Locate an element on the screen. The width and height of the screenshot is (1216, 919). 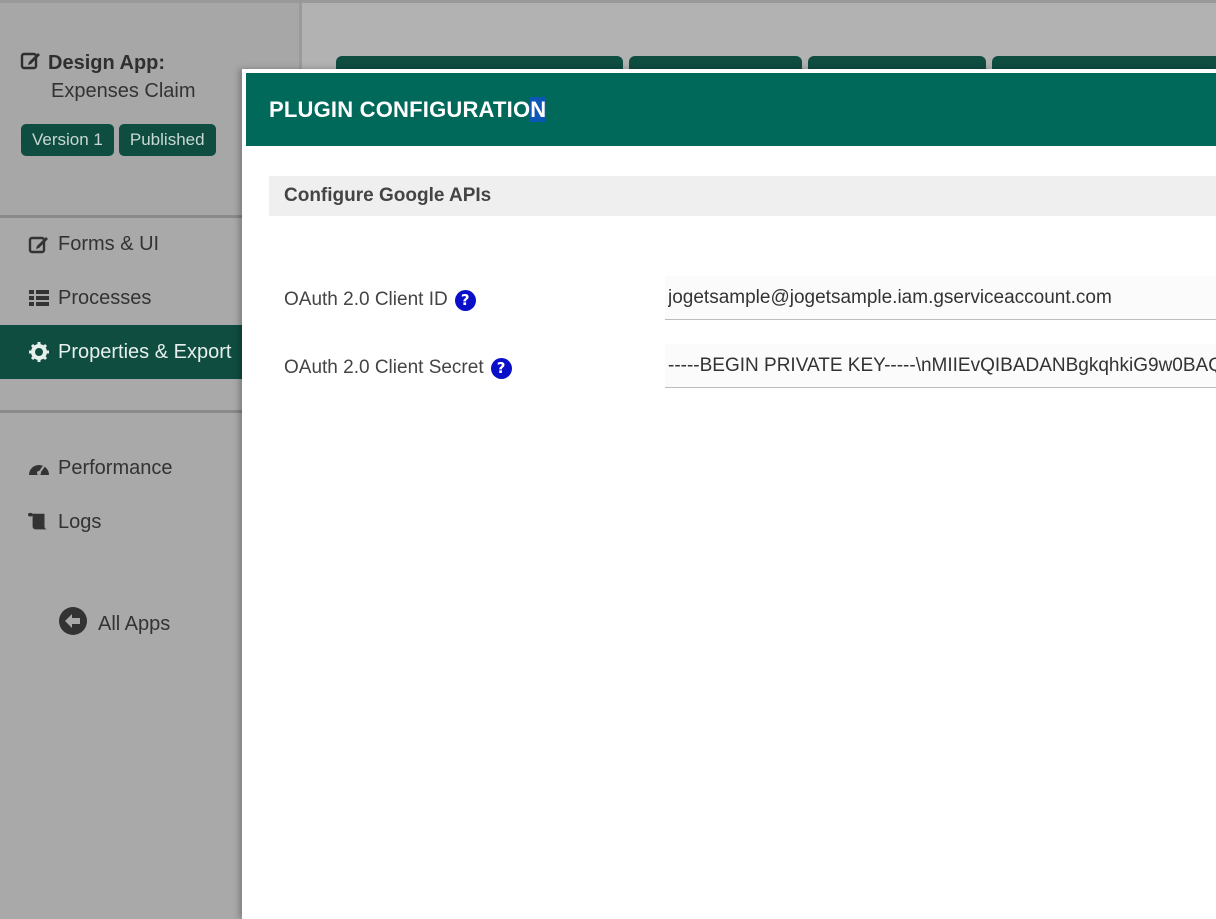
client-secret-label-text: OAuth 2.0 Client Secret is located at coordinates (384, 367).